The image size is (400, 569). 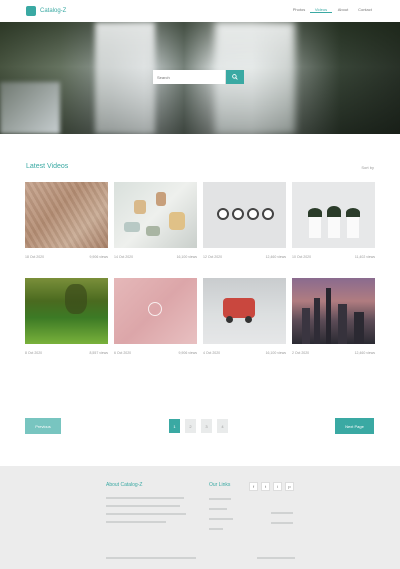 What do you see at coordinates (343, 10) in the screenshot?
I see `nav-item-about: About` at bounding box center [343, 10].